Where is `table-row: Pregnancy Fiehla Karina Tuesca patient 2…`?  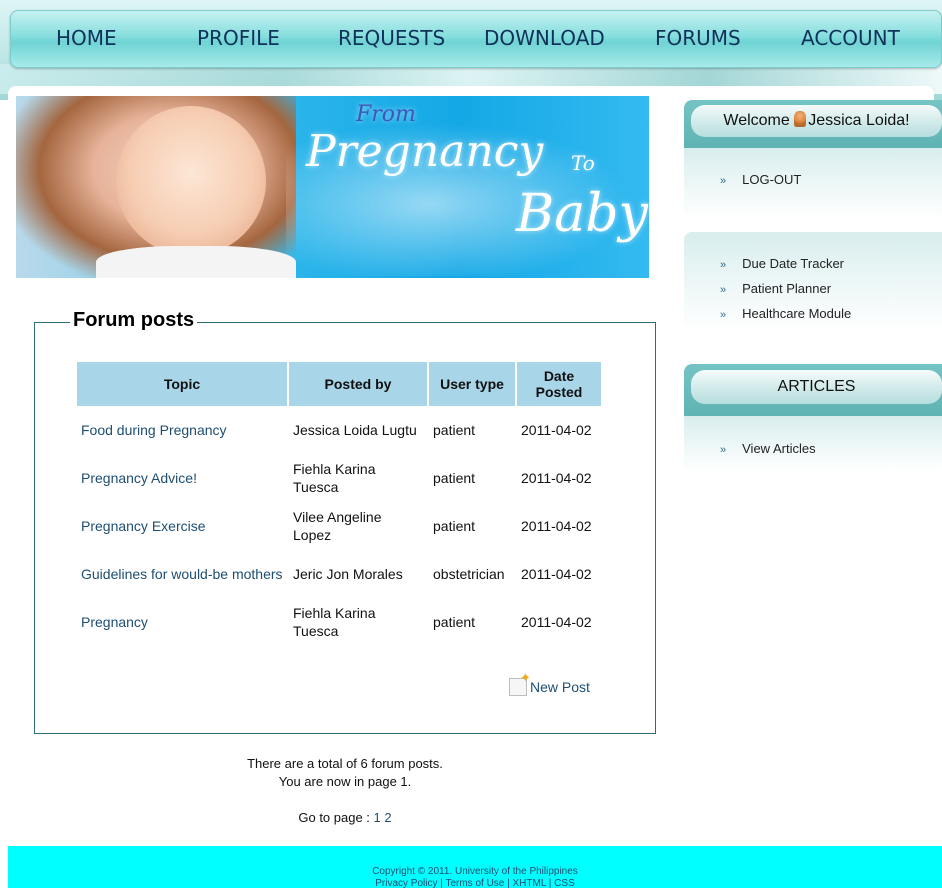
table-row: Pregnancy Fiehla Karina Tuesca patient 2… is located at coordinates (339, 622).